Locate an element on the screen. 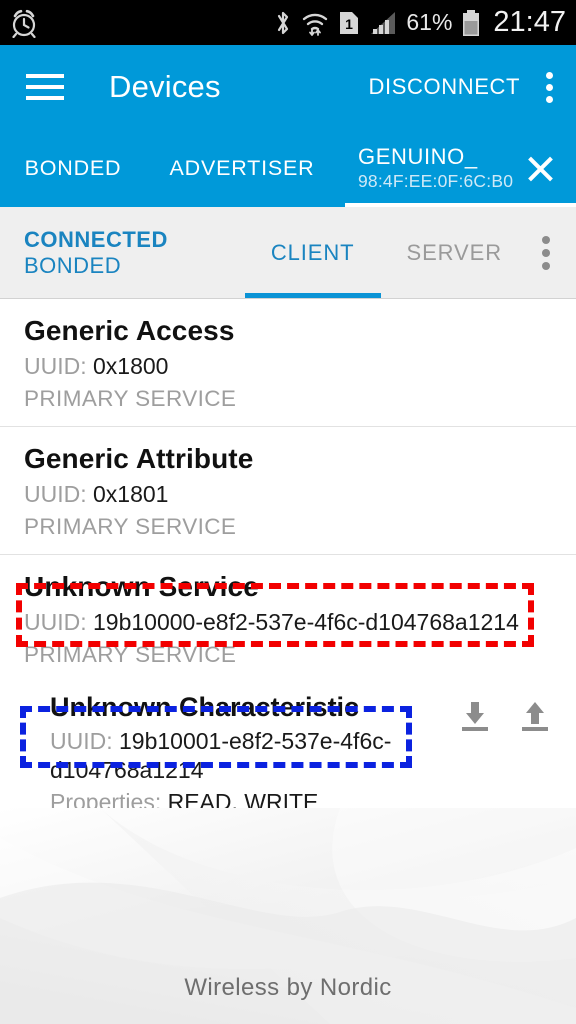 Image resolution: width=576 pixels, height=1024 pixels. action-bar: Devices DISCONNECT is located at coordinates (288, 87).